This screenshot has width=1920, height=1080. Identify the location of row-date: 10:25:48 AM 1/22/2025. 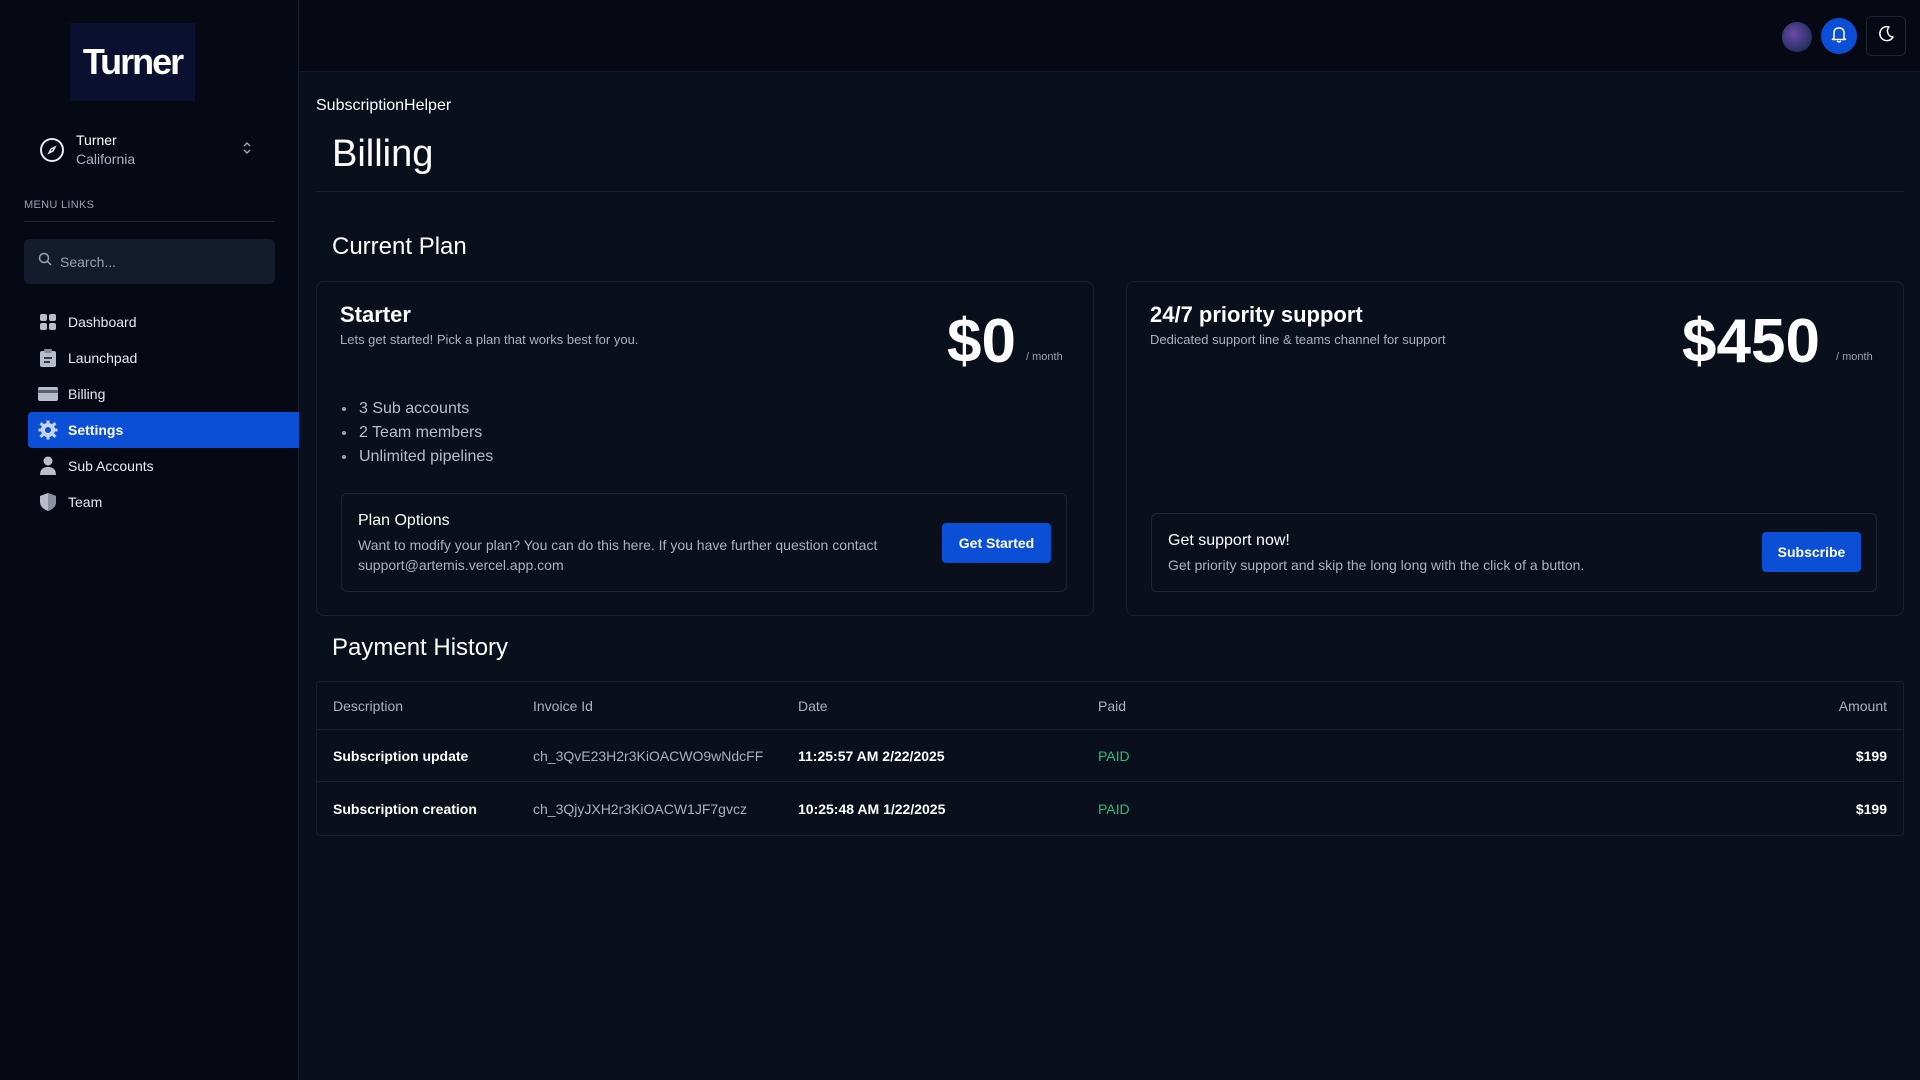
(872, 809).